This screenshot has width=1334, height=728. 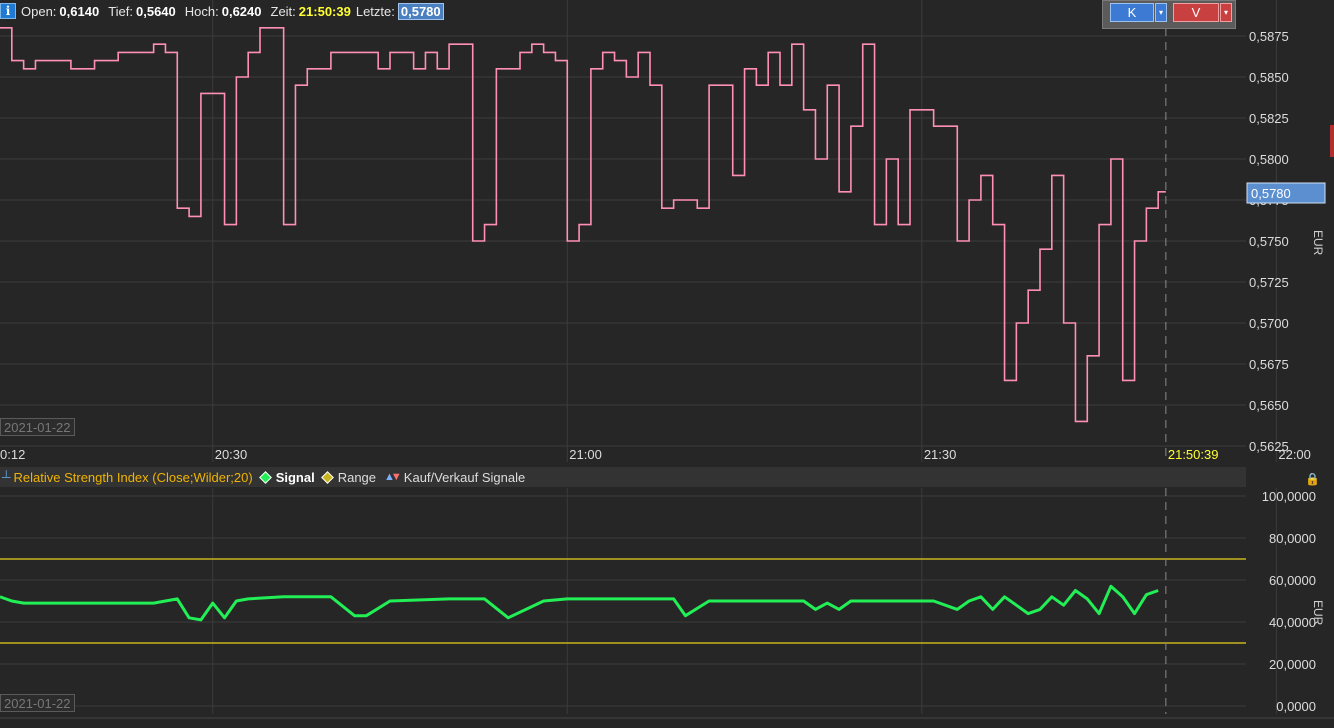 I want to click on time-tick-label: 0:12, so click(x=12, y=454).